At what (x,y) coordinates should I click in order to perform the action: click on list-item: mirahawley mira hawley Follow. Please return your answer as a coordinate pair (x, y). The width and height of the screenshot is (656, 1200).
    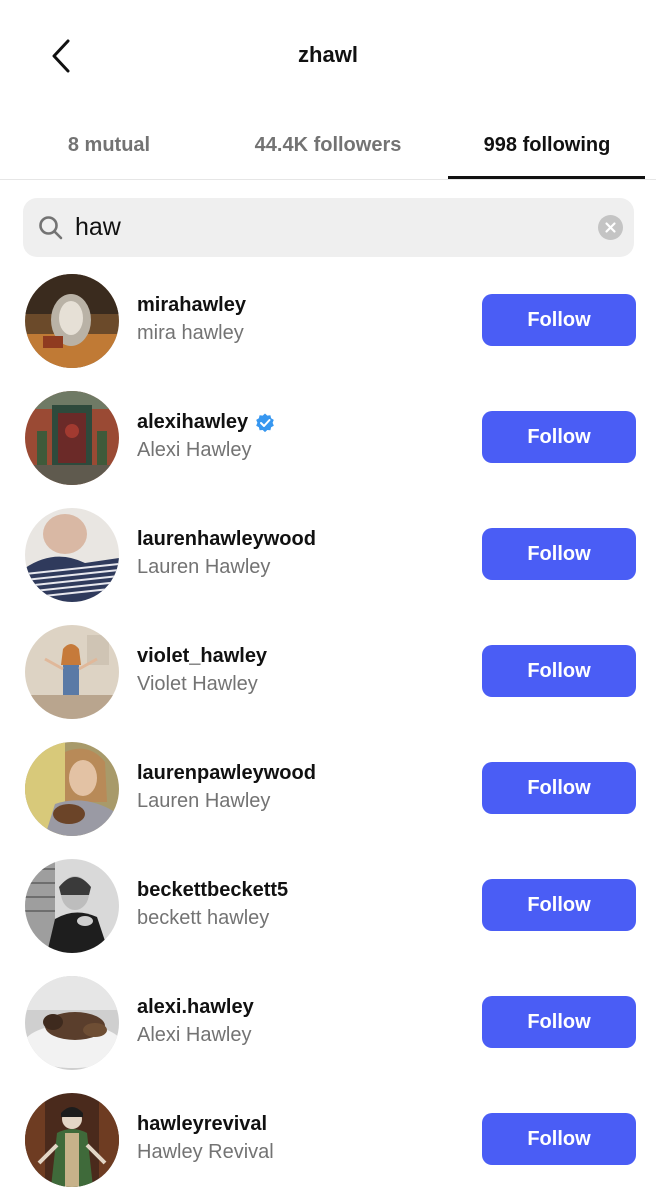
    Looking at the image, I should click on (328, 320).